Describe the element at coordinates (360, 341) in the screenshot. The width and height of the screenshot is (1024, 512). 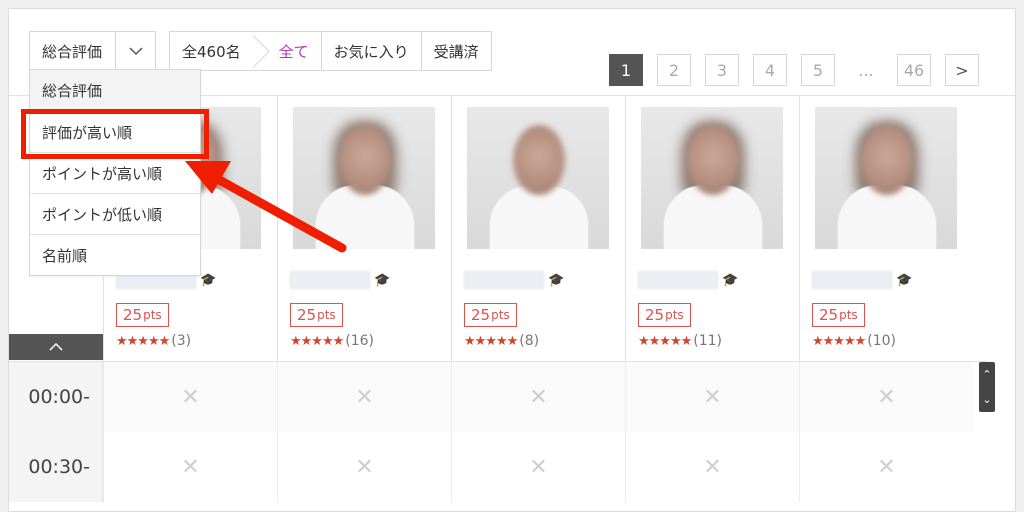
I see `review-count: (16)` at that location.